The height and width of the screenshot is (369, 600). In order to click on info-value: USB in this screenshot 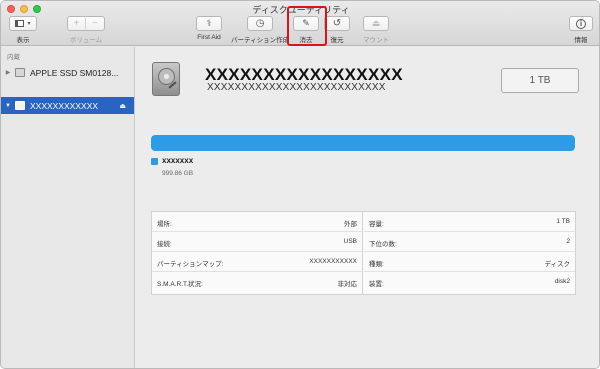, I will do `click(350, 241)`.